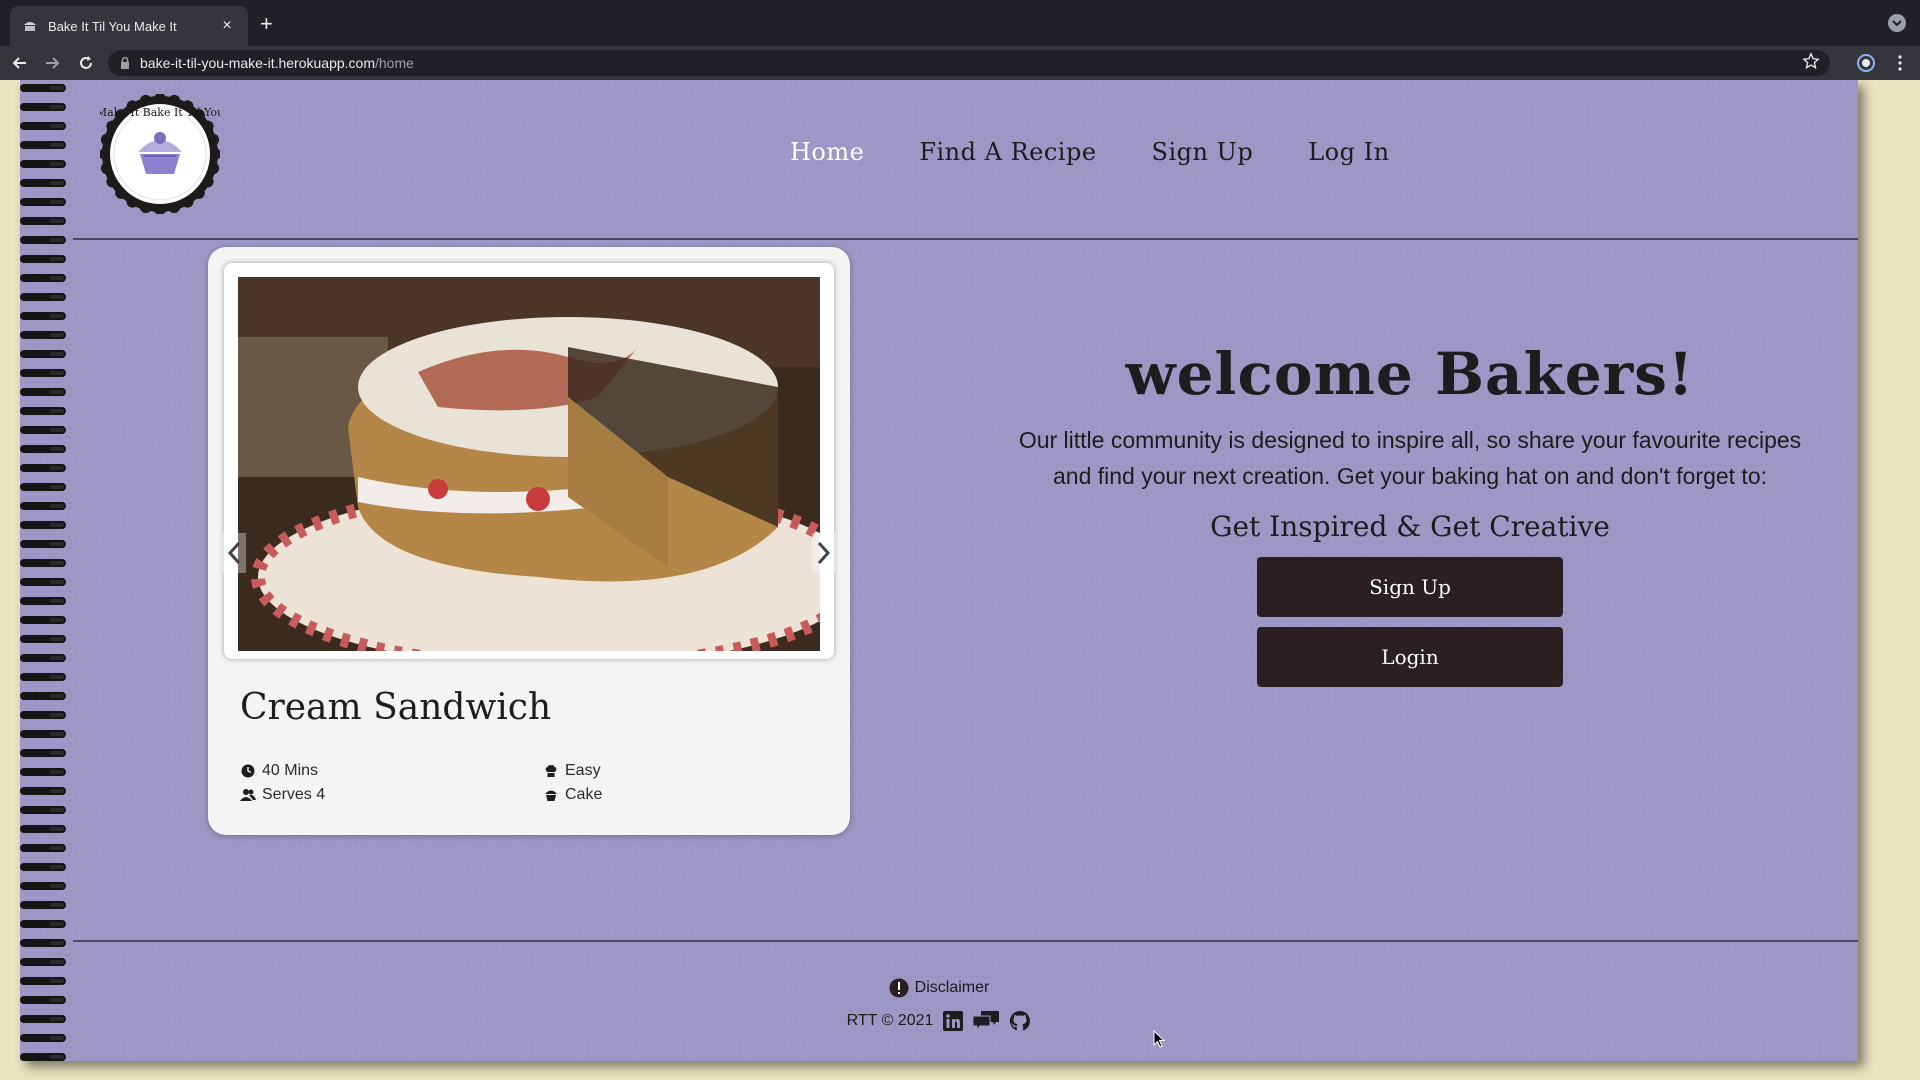 This screenshot has width=1920, height=1080. I want to click on url-path: /home, so click(394, 63).